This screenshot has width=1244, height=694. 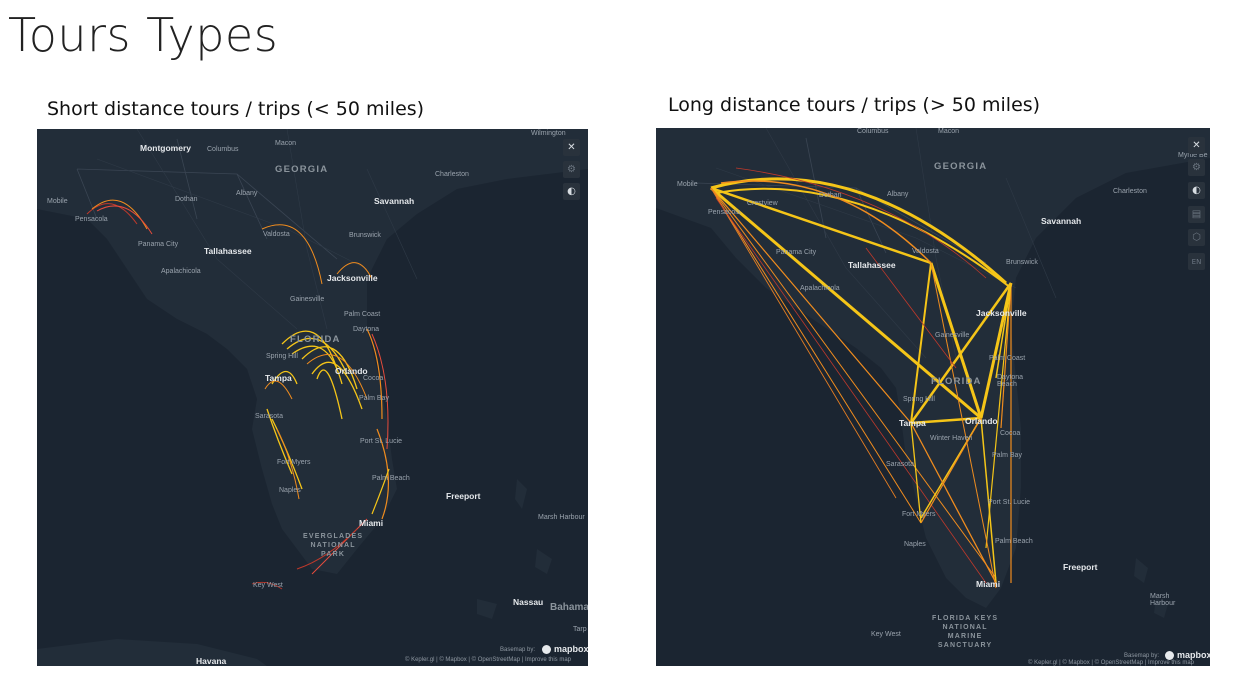 I want to click on label-valdosta: Valdosta, so click(x=925, y=251).